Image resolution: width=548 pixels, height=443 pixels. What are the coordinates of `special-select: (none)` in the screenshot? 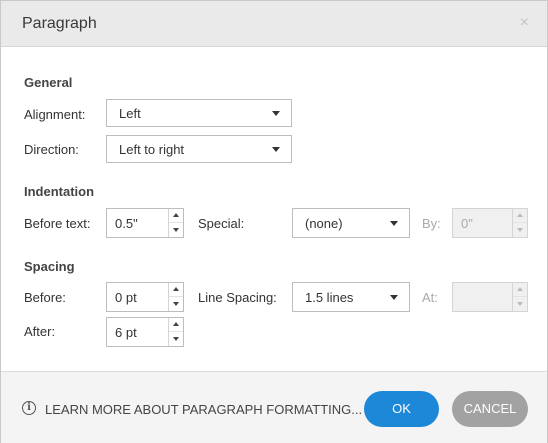 It's located at (351, 223).